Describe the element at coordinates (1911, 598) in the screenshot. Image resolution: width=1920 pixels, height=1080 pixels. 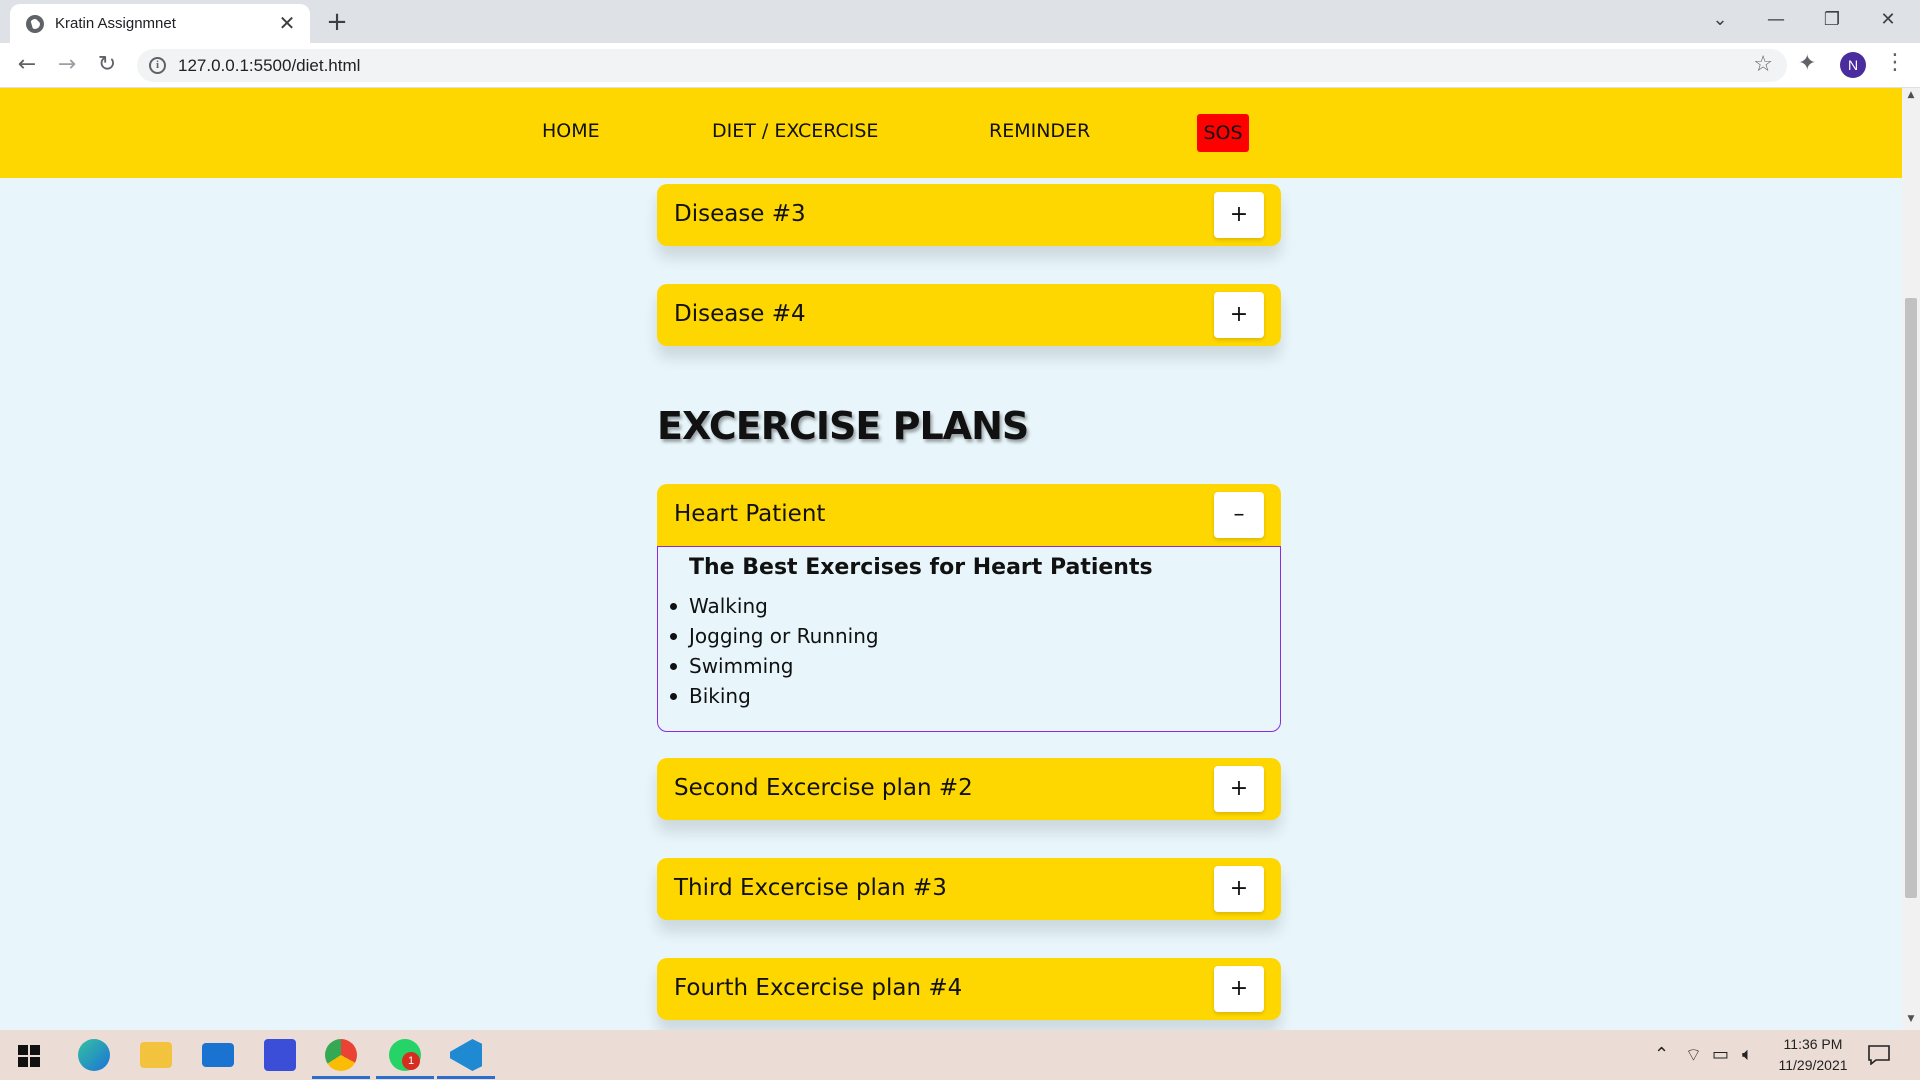
I see `scrollbar-thumb` at that location.